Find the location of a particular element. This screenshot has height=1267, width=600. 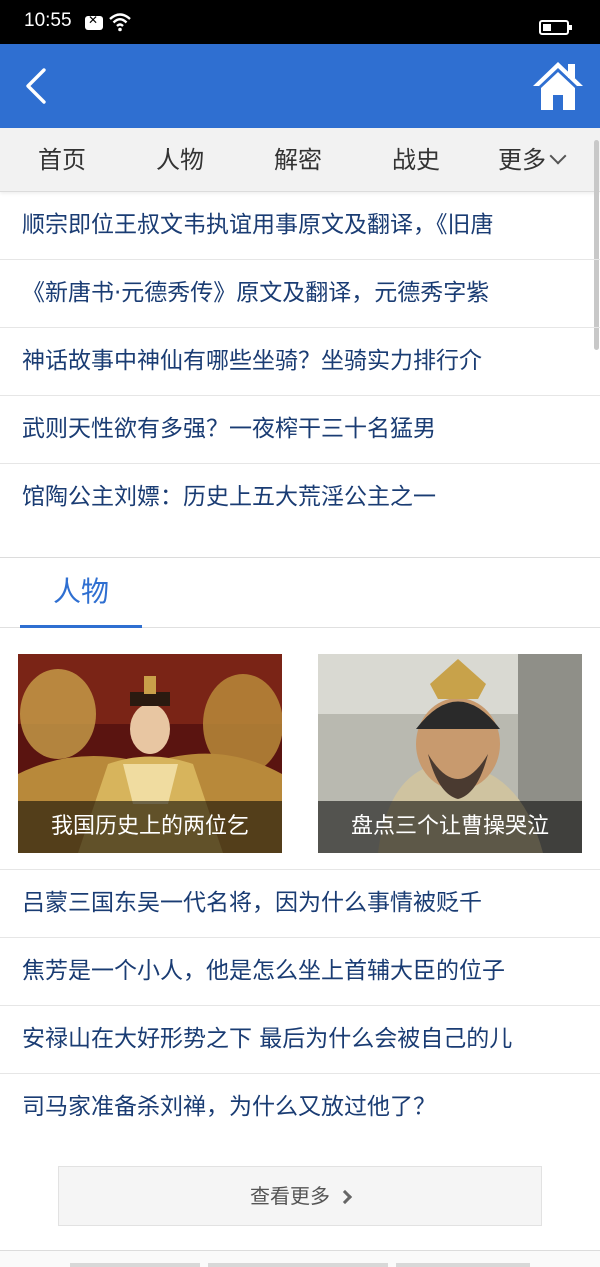

tab-home: 首页 is located at coordinates (62, 160).